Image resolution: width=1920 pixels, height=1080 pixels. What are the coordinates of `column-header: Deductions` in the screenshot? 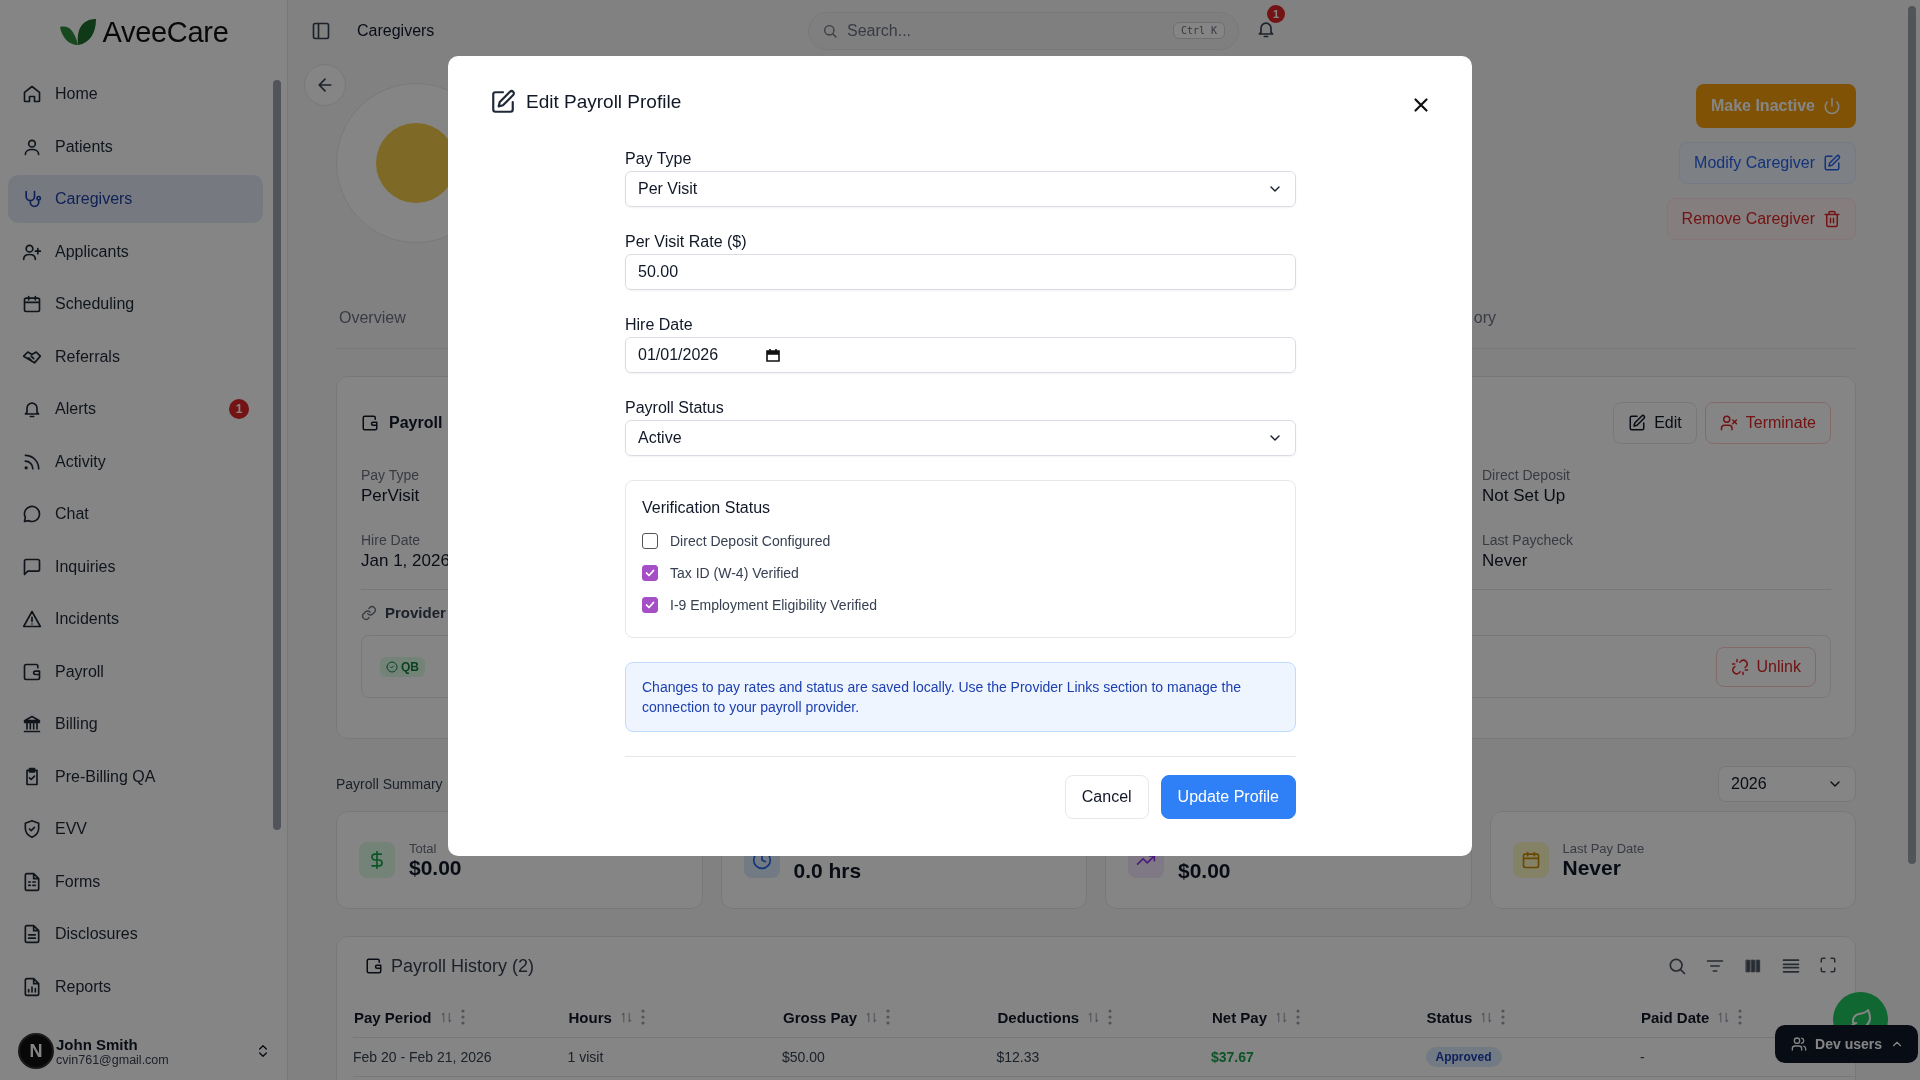 It's located at (1038, 1017).